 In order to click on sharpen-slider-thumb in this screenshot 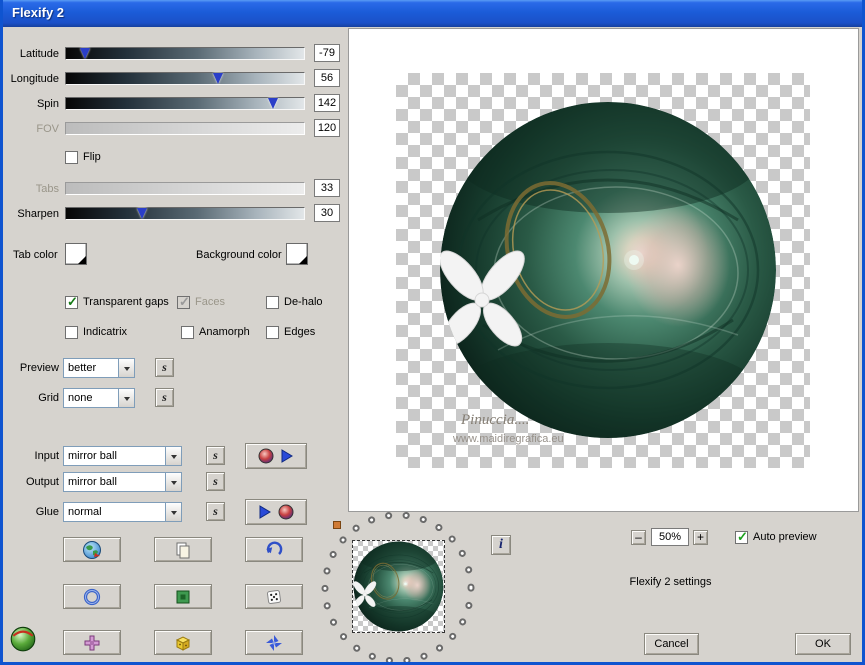, I will do `click(142, 213)`.